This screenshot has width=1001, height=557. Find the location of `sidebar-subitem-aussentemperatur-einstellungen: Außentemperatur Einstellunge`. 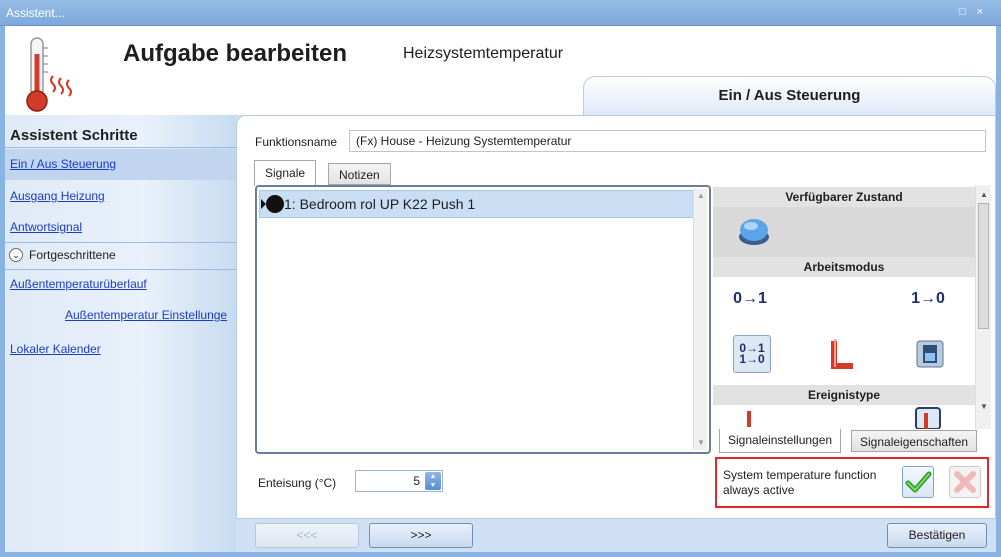

sidebar-subitem-aussentemperatur-einstellungen: Außentemperatur Einstellunge is located at coordinates (146, 315).